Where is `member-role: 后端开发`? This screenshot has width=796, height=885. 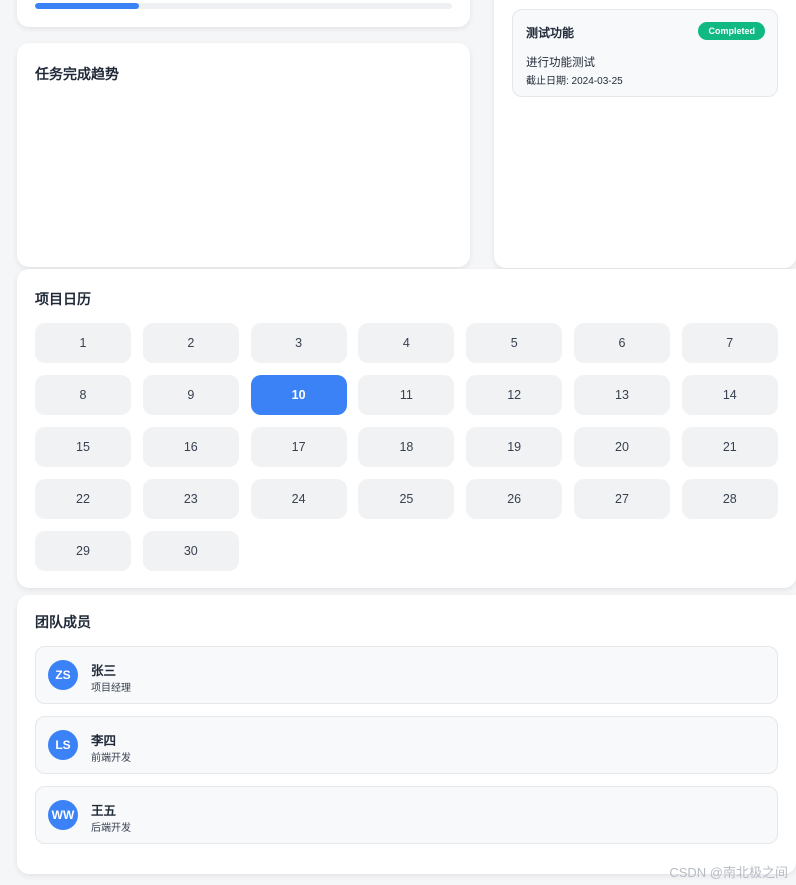
member-role: 后端开发 is located at coordinates (111, 828).